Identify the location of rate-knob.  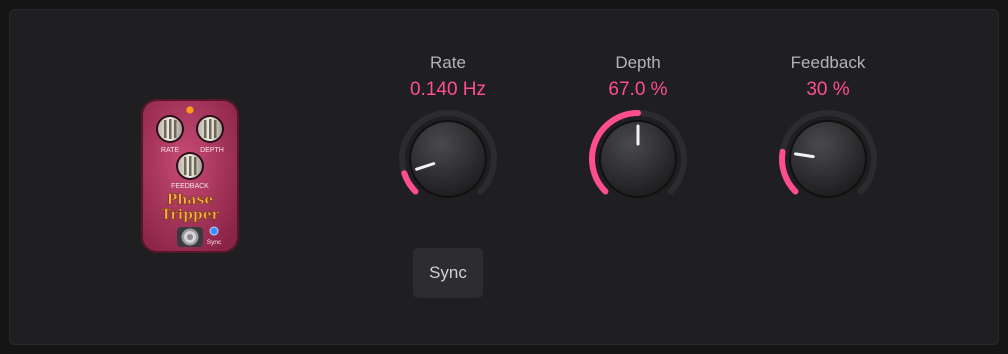
(448, 159).